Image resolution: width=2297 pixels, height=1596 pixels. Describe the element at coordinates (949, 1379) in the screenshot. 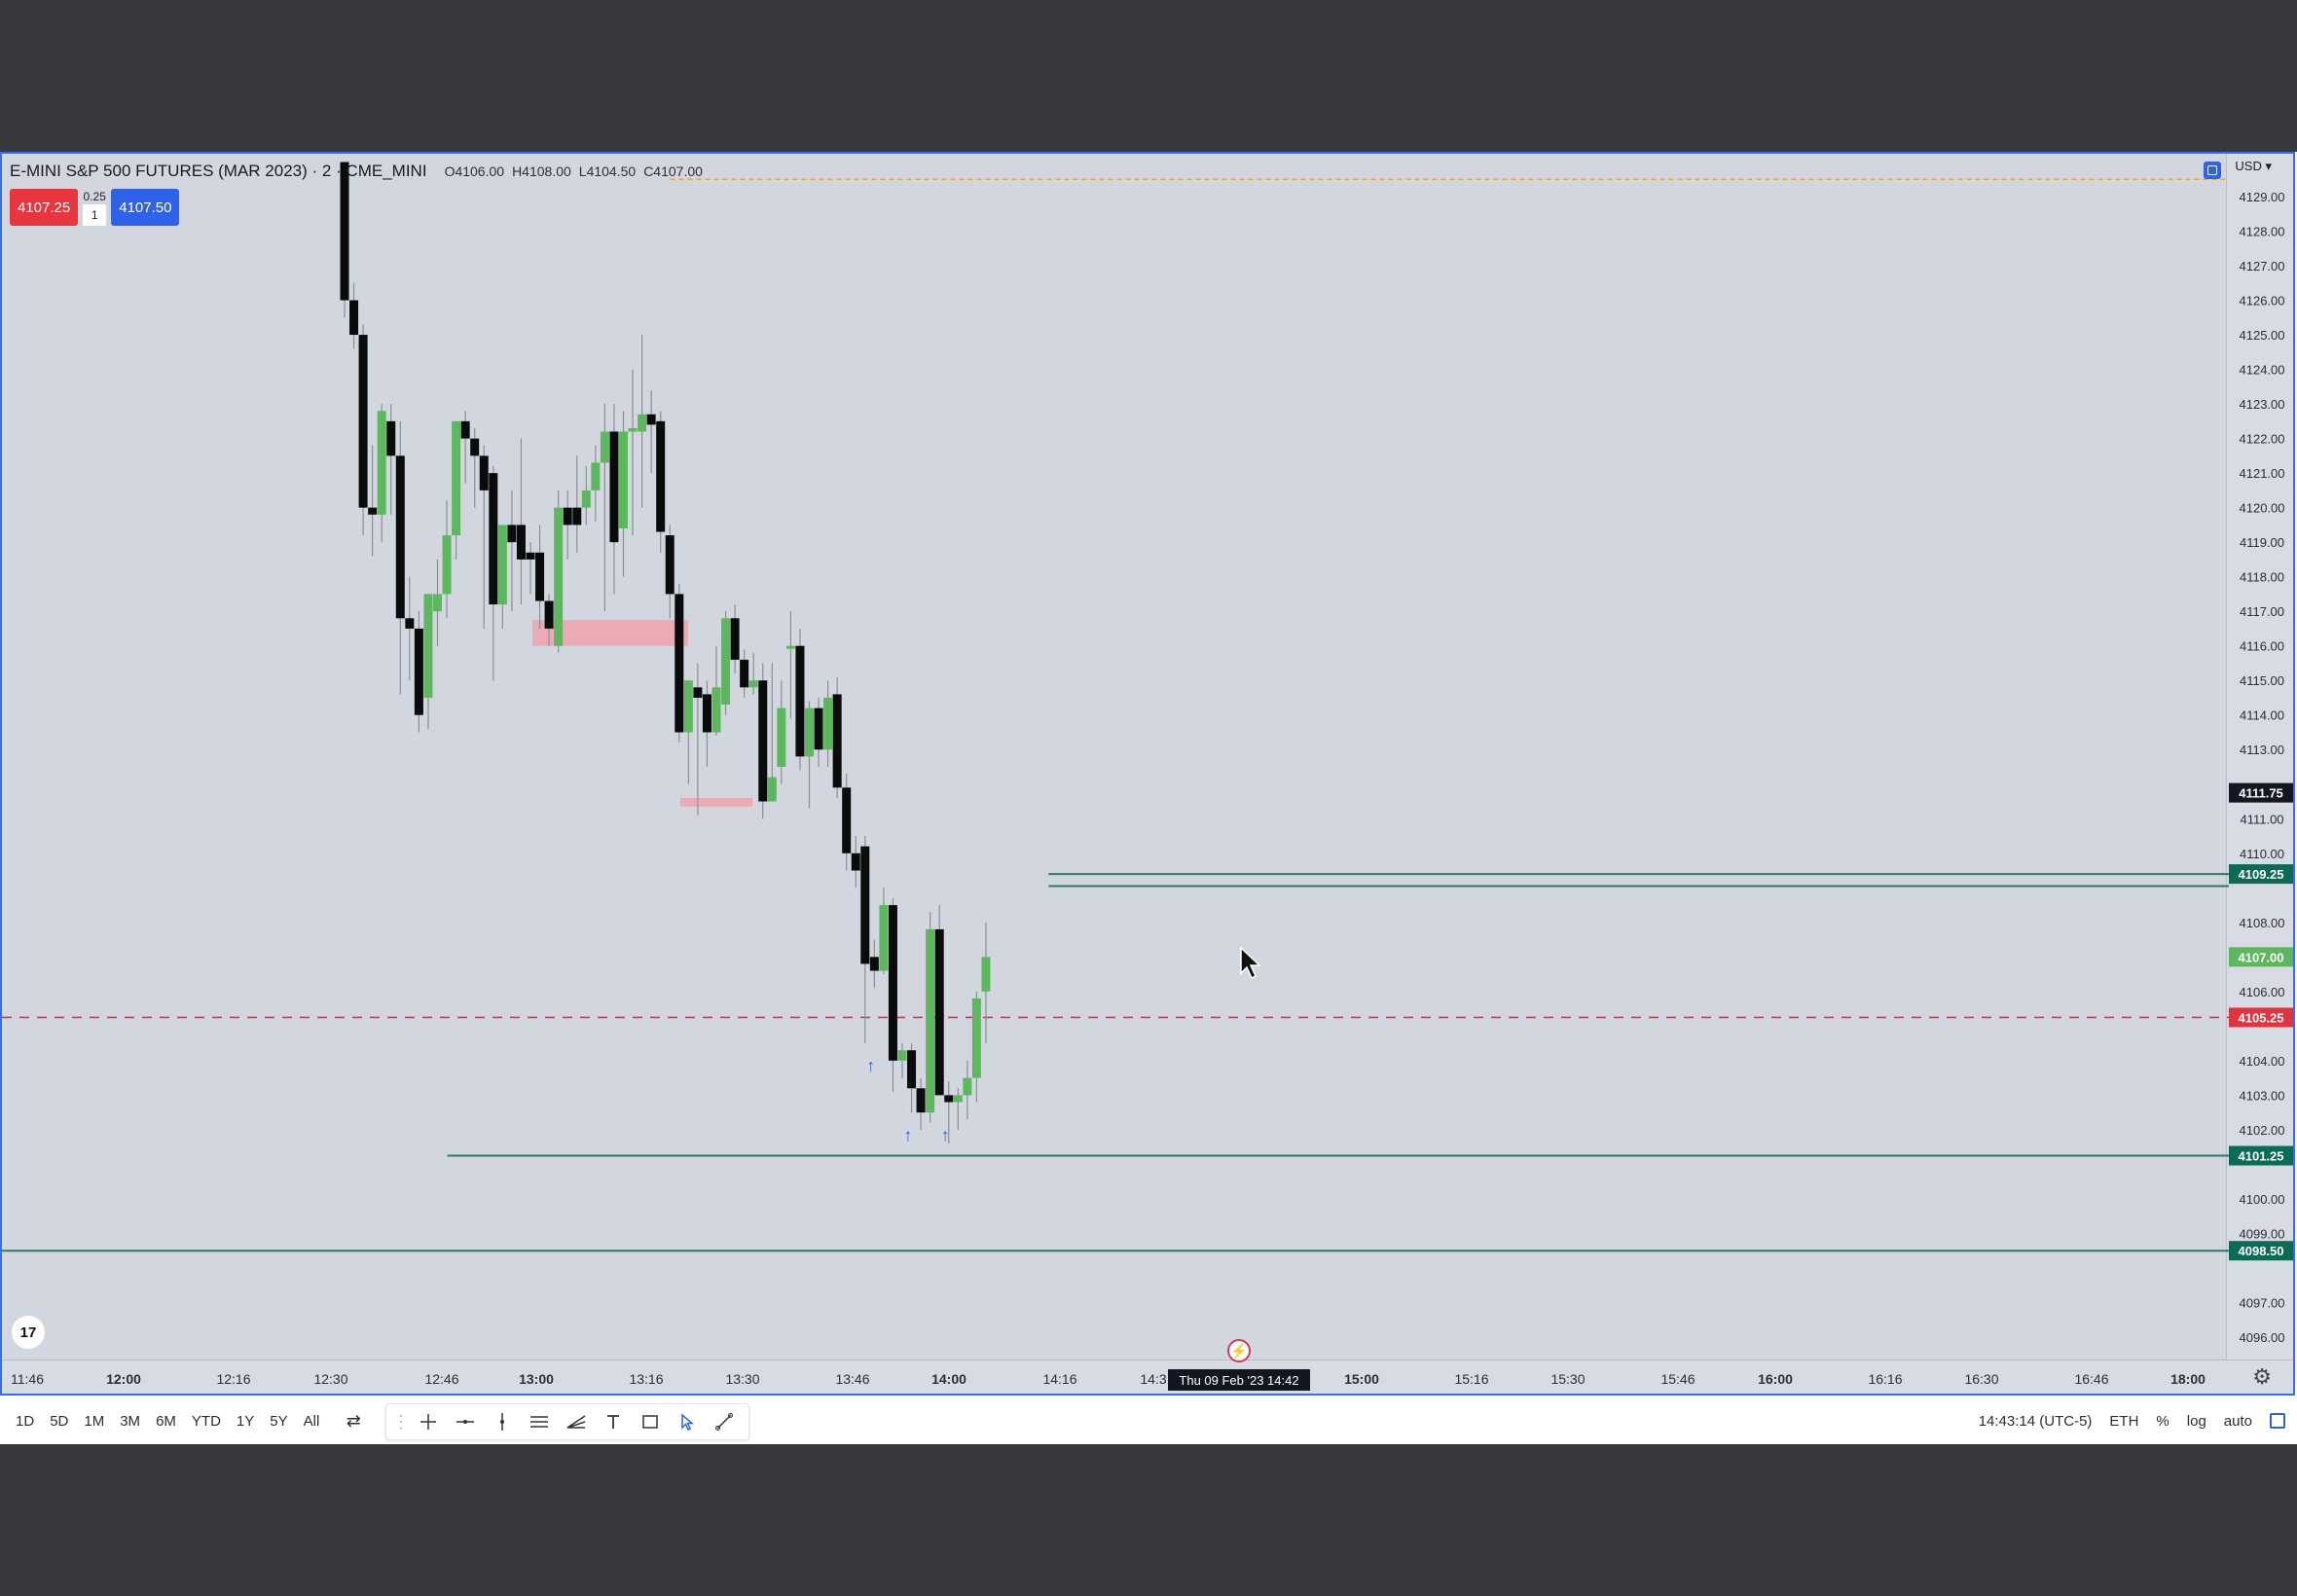

I see `time-tick-label: 14:00` at that location.